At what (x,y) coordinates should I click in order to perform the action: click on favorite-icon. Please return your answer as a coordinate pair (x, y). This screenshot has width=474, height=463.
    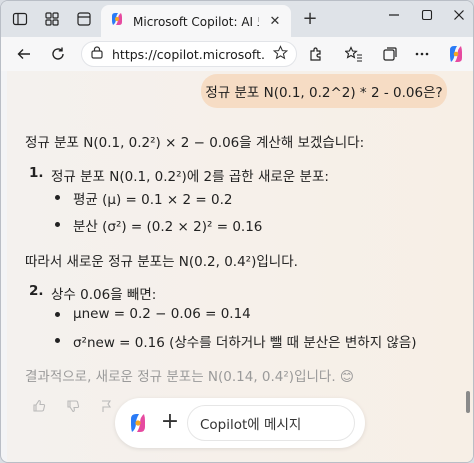
    Looking at the image, I should click on (280, 54).